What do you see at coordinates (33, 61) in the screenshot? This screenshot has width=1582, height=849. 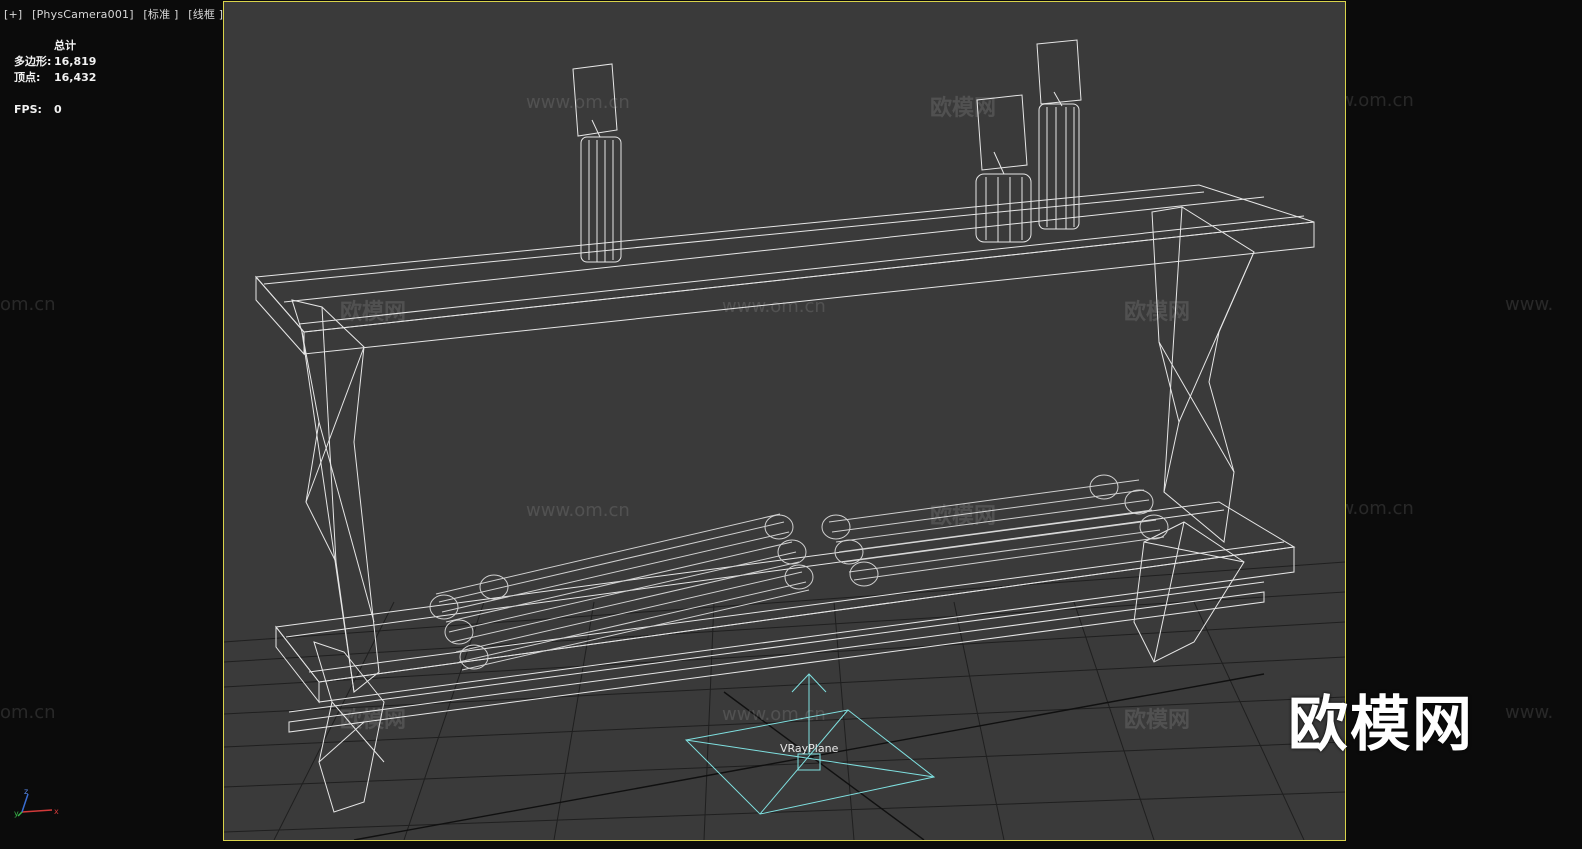 I see `polygon-label: 多边形:` at bounding box center [33, 61].